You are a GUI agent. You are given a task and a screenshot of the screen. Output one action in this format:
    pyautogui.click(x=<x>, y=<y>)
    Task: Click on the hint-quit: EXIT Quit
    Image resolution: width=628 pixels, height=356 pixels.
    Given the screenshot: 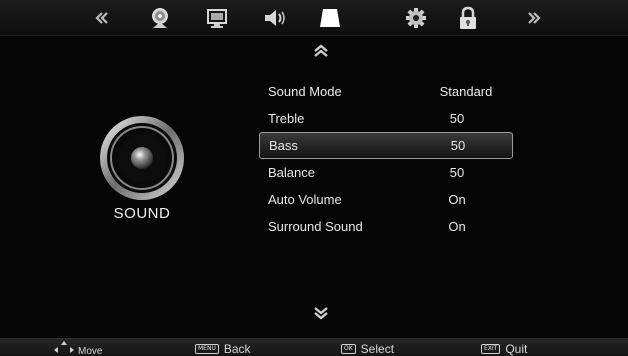 What is the action you would take?
    pyautogui.click(x=504, y=349)
    